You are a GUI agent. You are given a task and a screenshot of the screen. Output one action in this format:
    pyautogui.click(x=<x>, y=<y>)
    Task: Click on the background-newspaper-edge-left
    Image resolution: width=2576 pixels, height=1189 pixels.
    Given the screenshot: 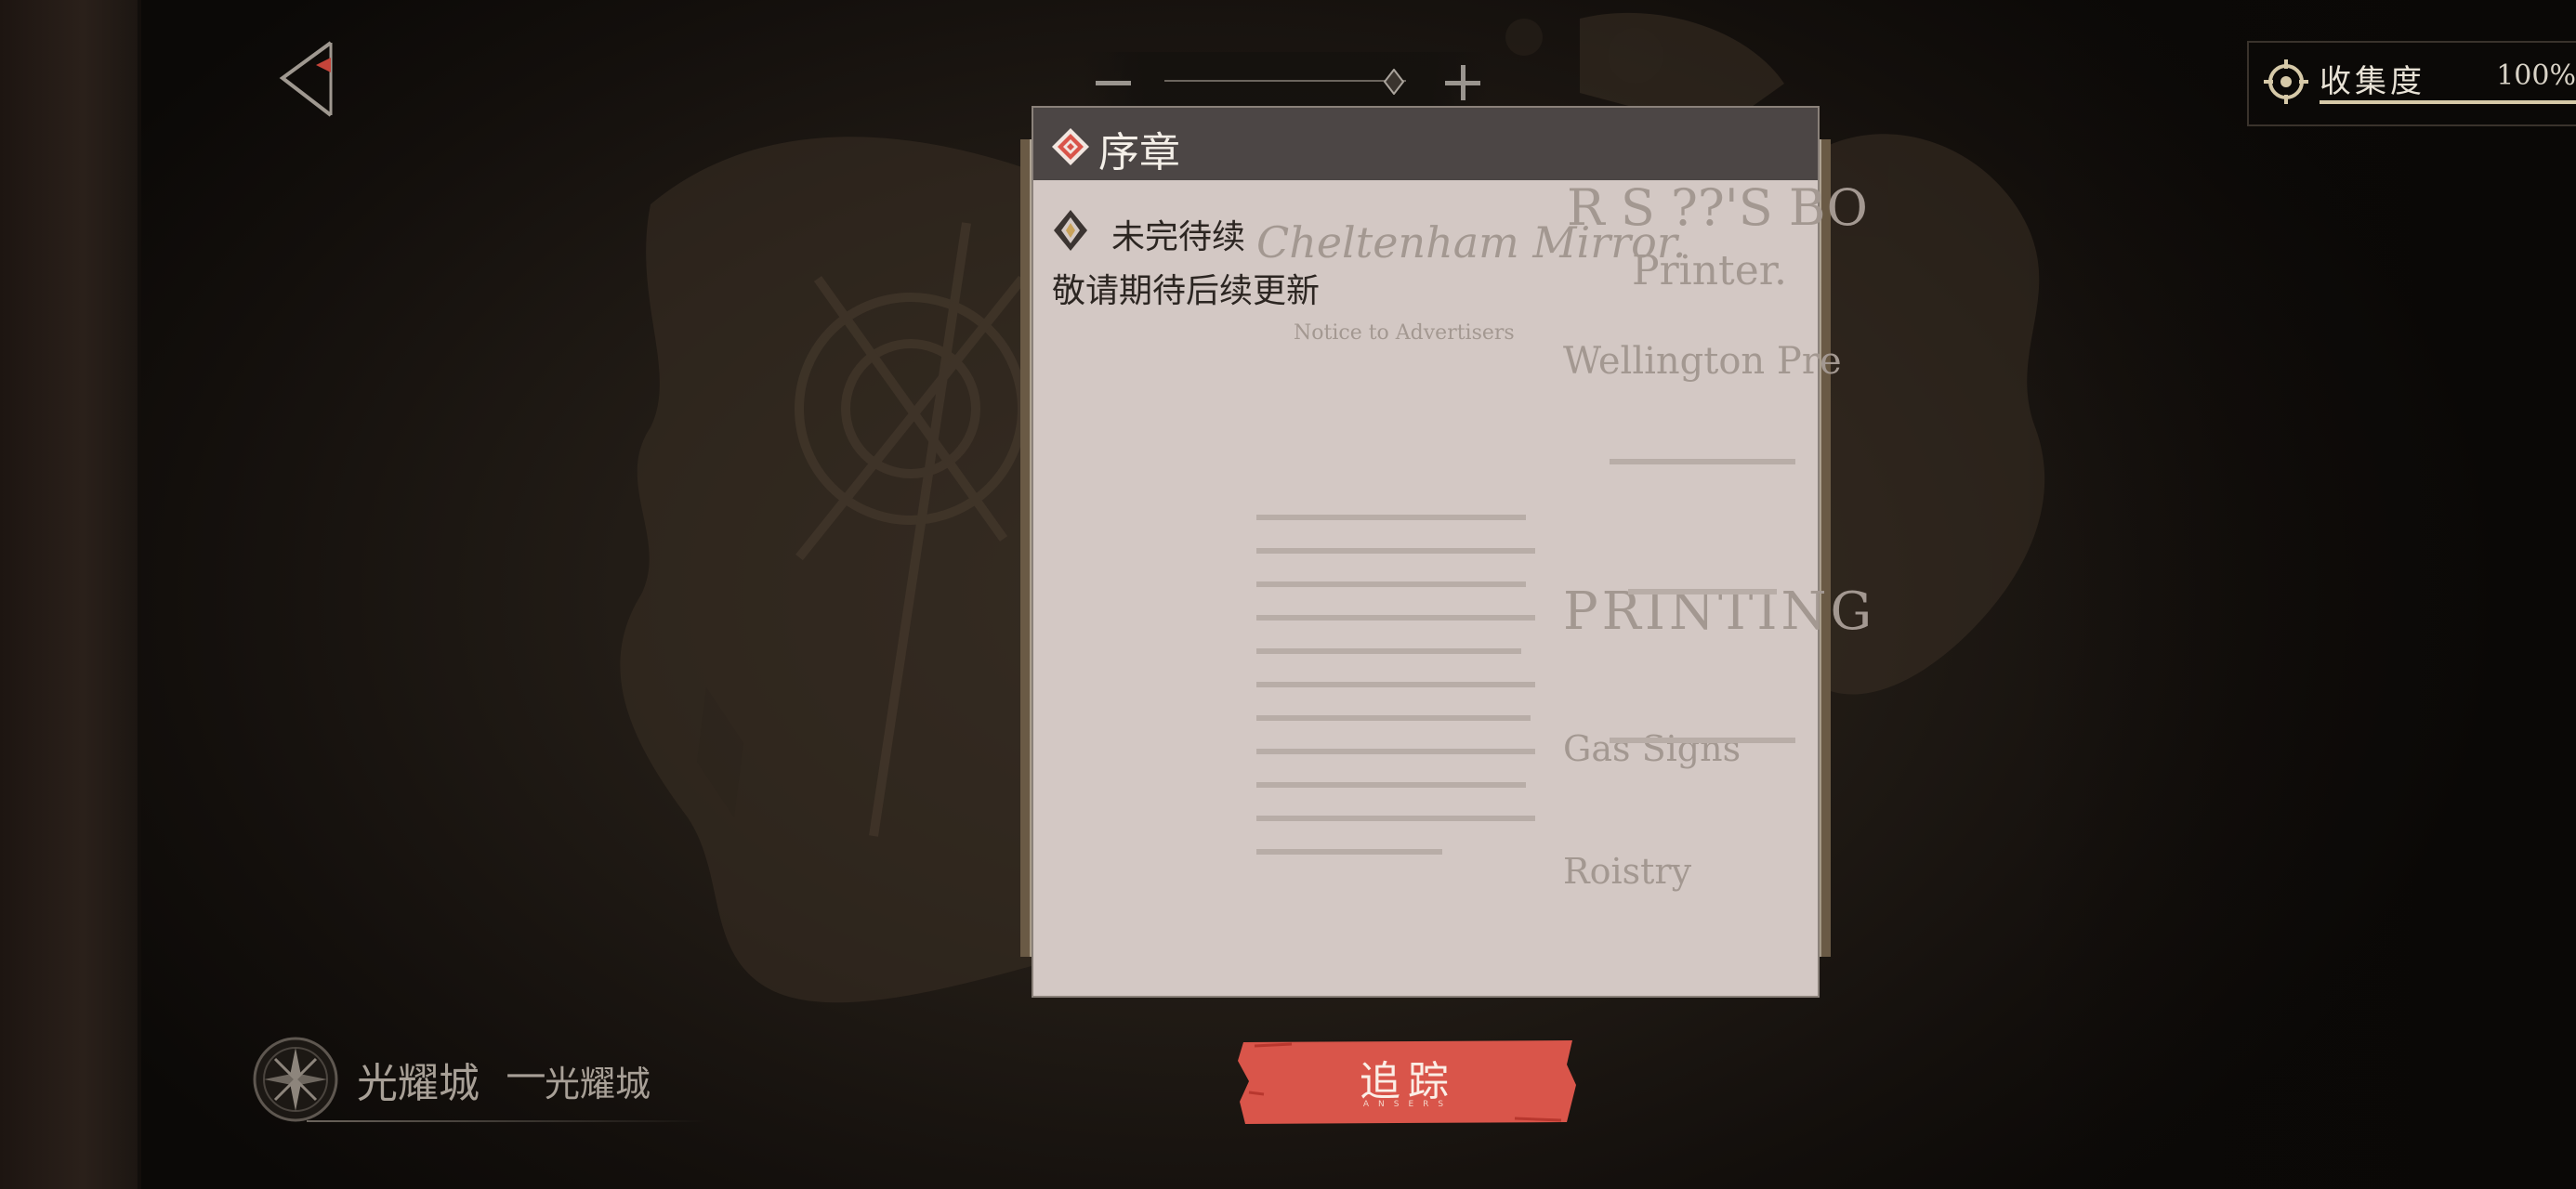 What is the action you would take?
    pyautogui.click(x=1025, y=548)
    